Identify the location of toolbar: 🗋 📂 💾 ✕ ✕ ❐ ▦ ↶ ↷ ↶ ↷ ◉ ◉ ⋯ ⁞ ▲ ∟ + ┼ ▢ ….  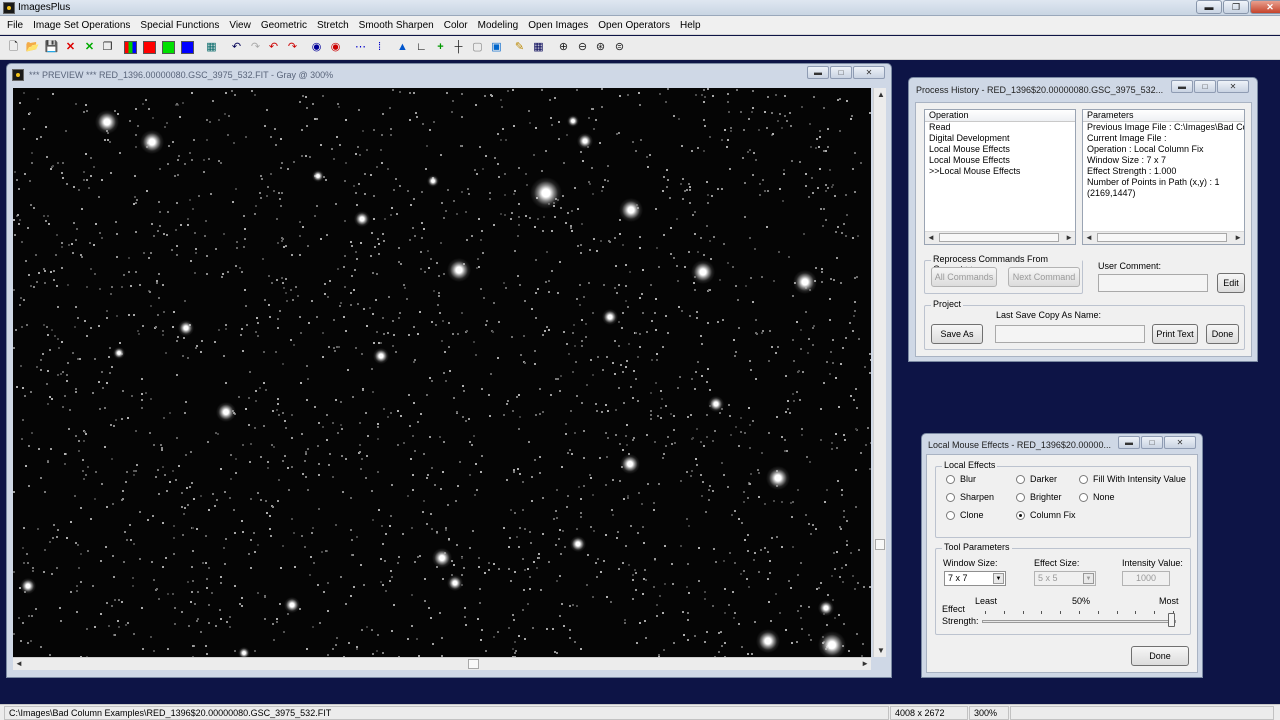
(640, 48).